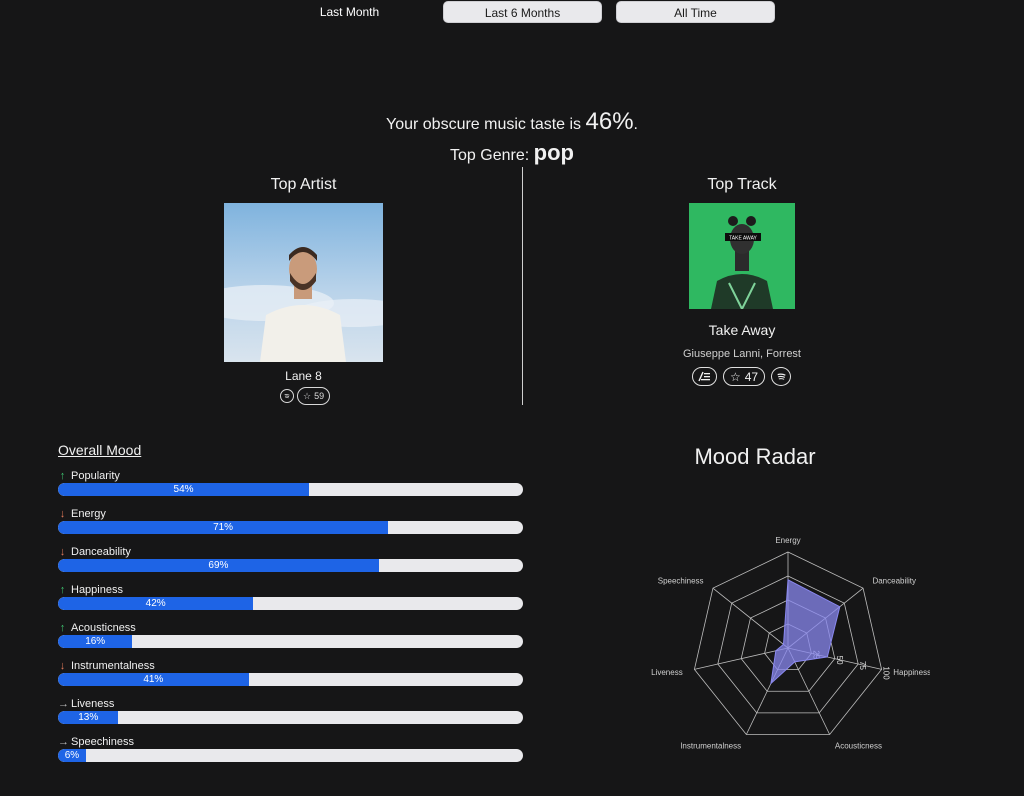 This screenshot has width=1024, height=796. I want to click on mood-bar: 16%, so click(290, 641).